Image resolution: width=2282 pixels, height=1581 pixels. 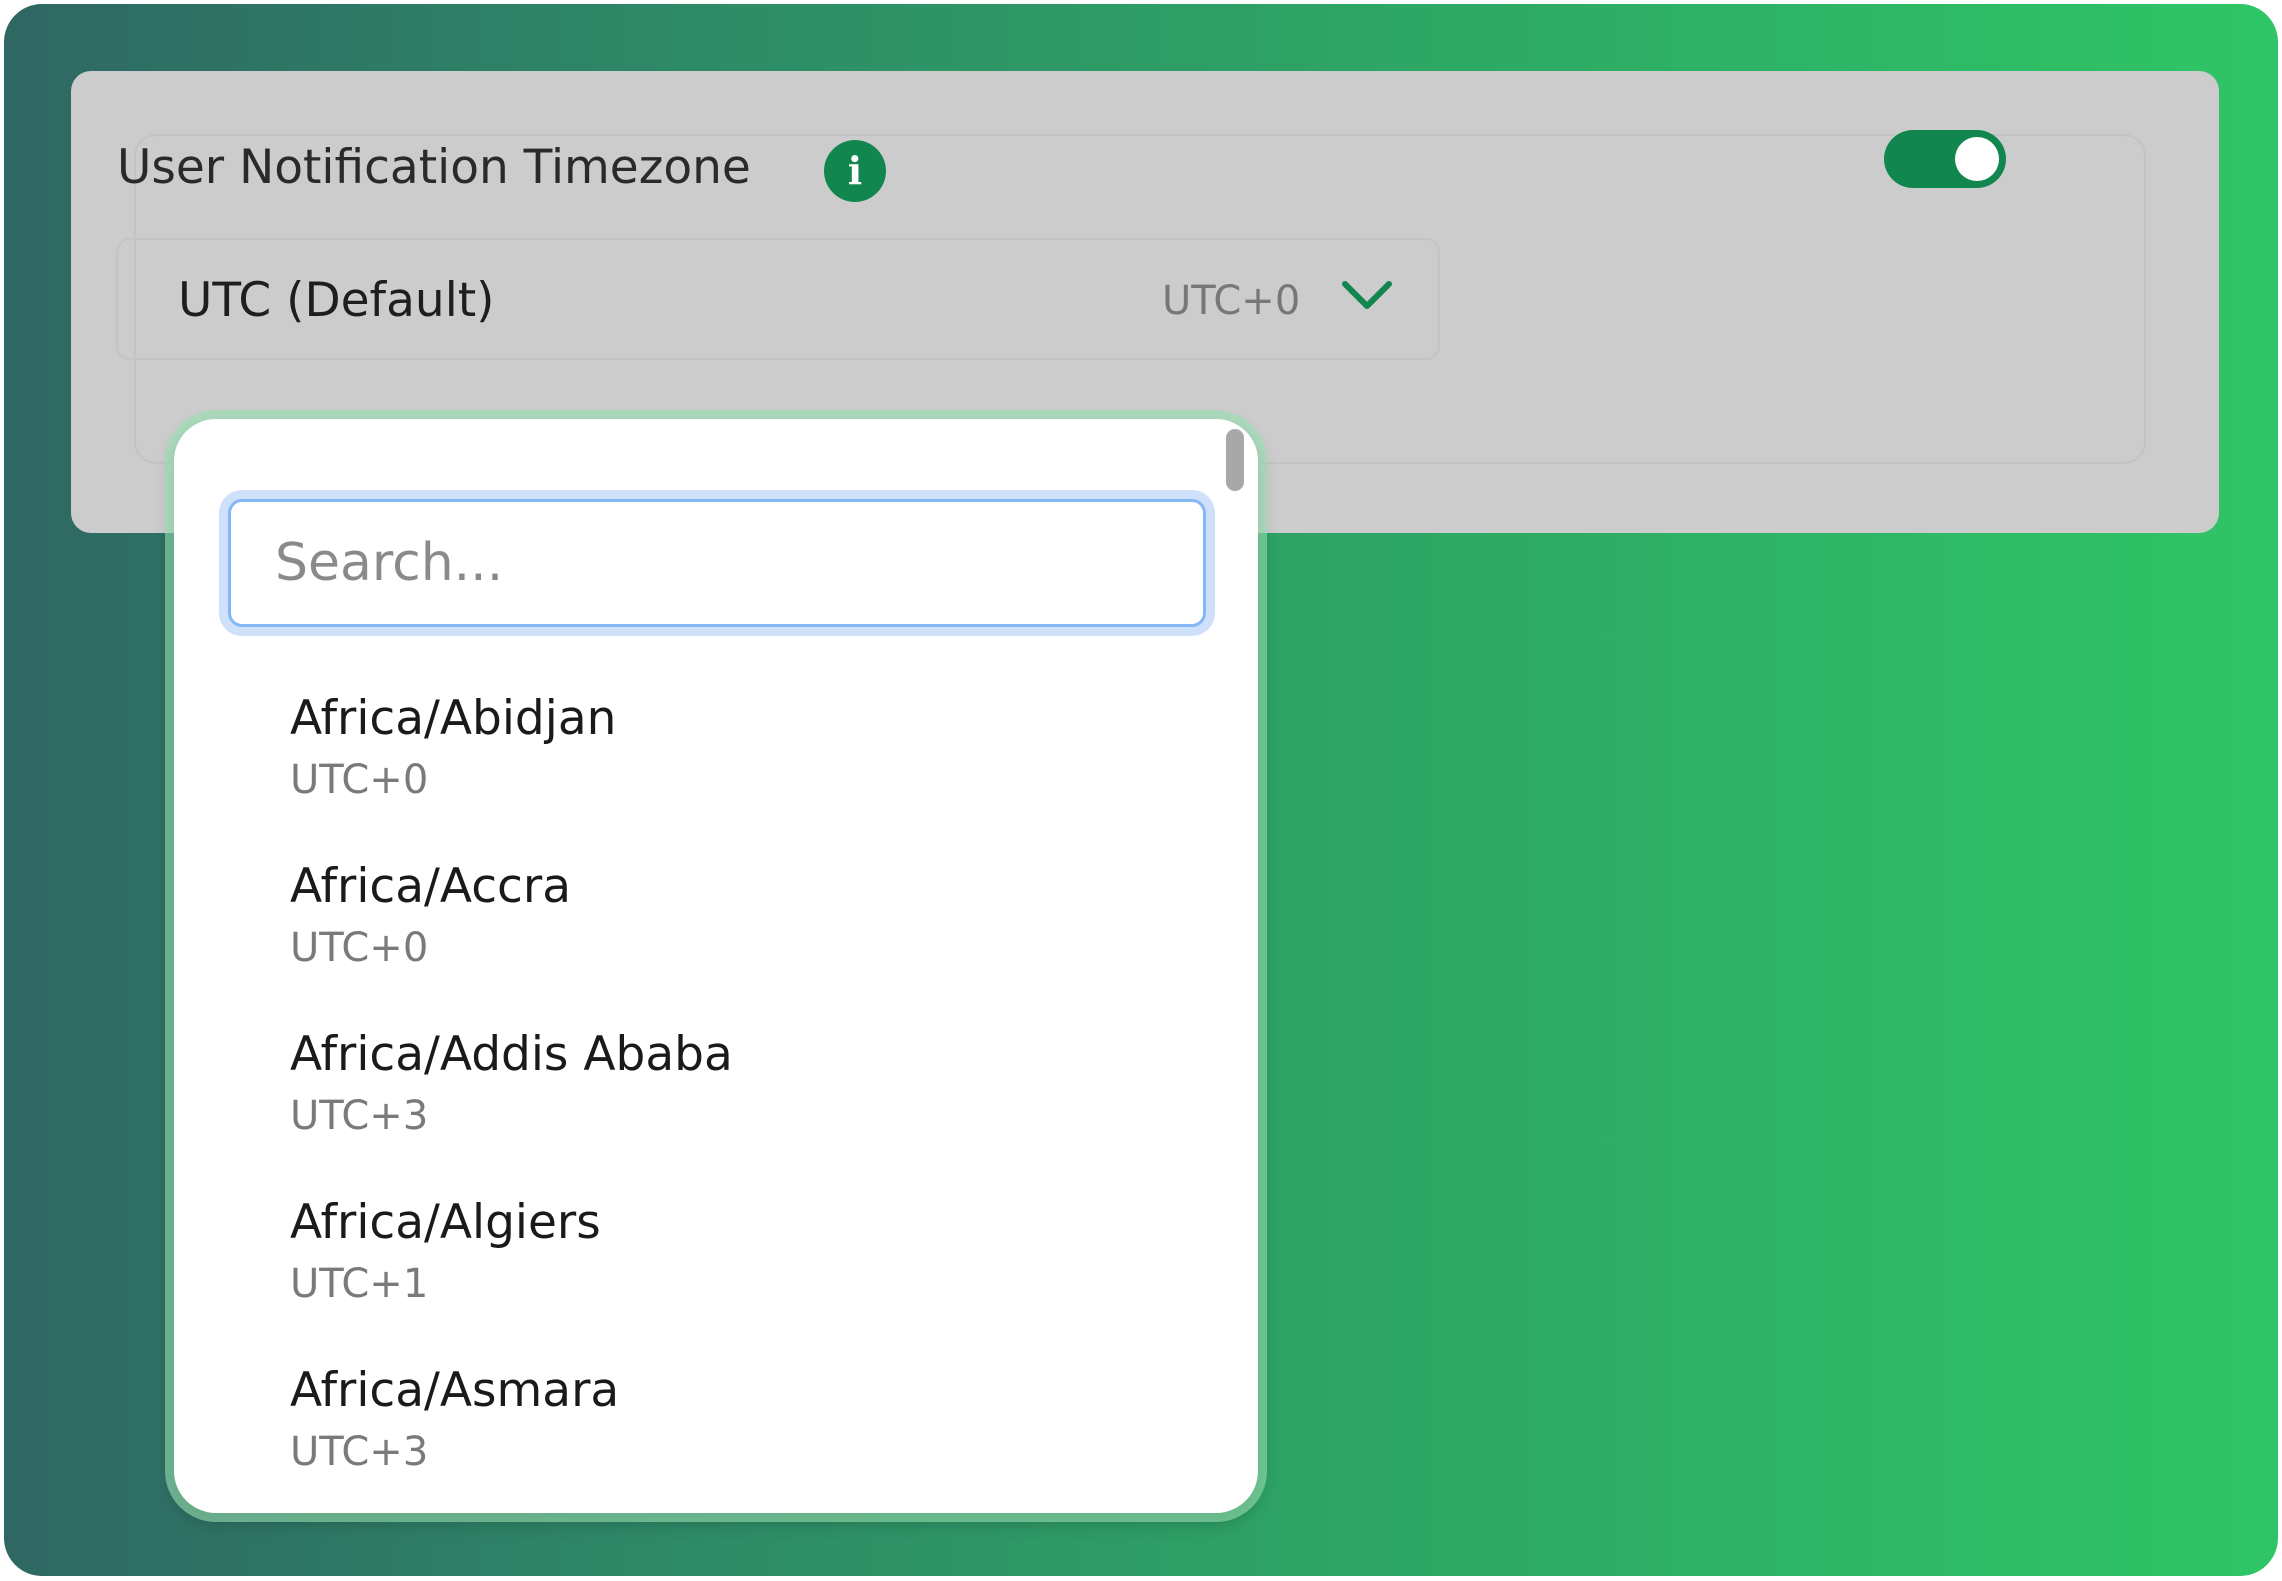 What do you see at coordinates (1235, 460) in the screenshot?
I see `dropdown-scrollbar` at bounding box center [1235, 460].